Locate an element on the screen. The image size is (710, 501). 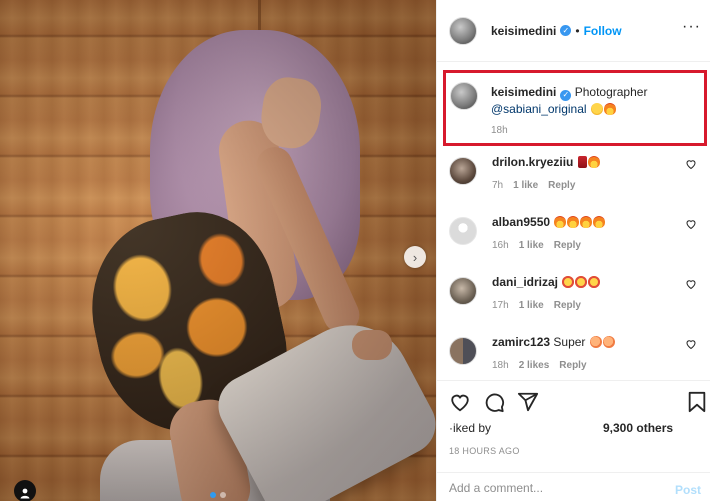
comment-meta: 7h 1 like Reply is located at coordinates (533, 185).